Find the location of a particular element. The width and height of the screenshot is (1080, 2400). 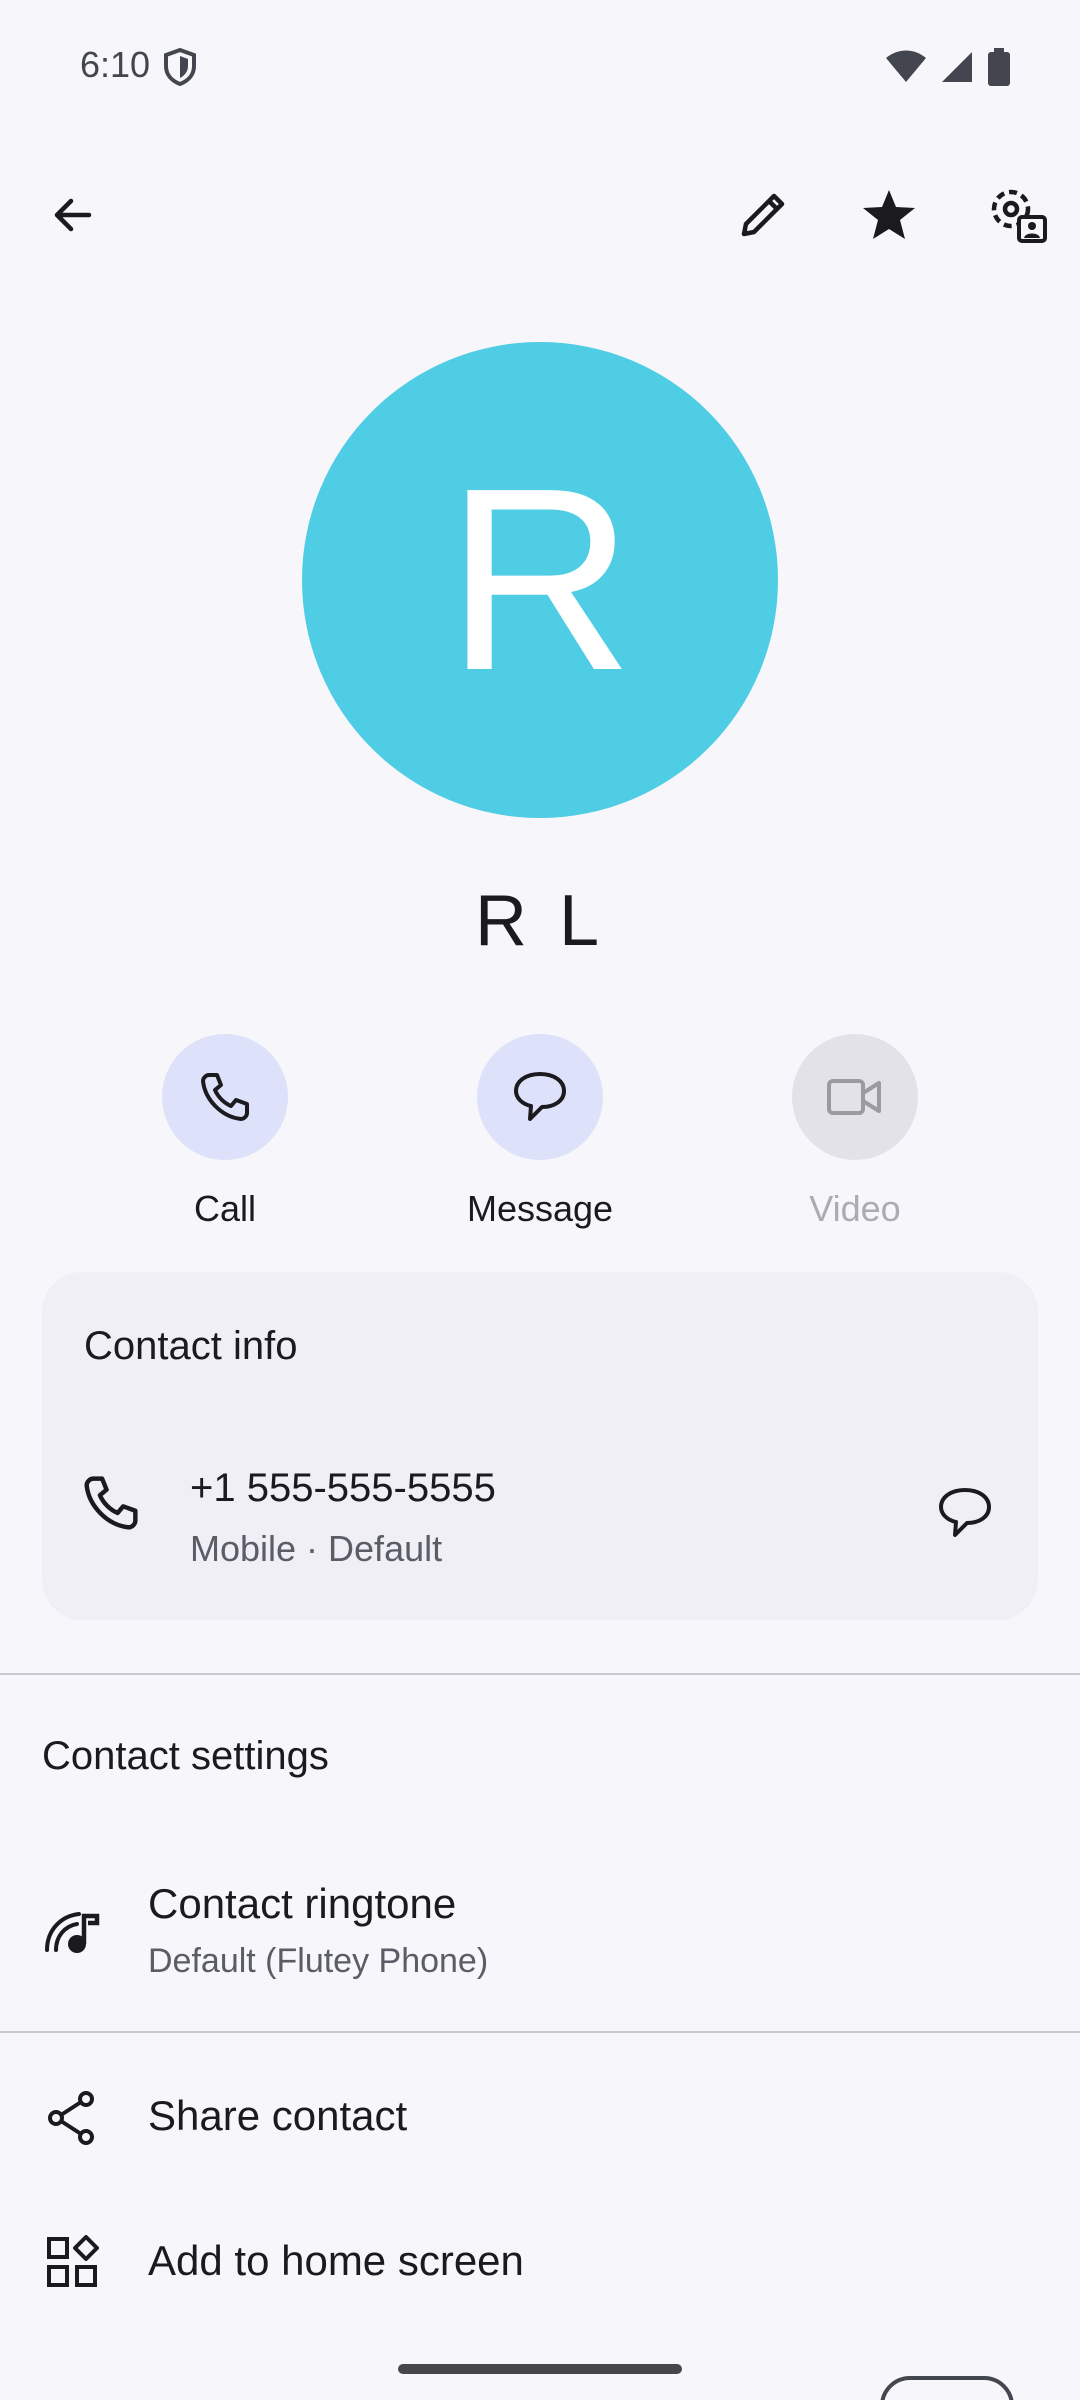

add-to-home-screen-label: Add to home screen is located at coordinates (336, 2260).